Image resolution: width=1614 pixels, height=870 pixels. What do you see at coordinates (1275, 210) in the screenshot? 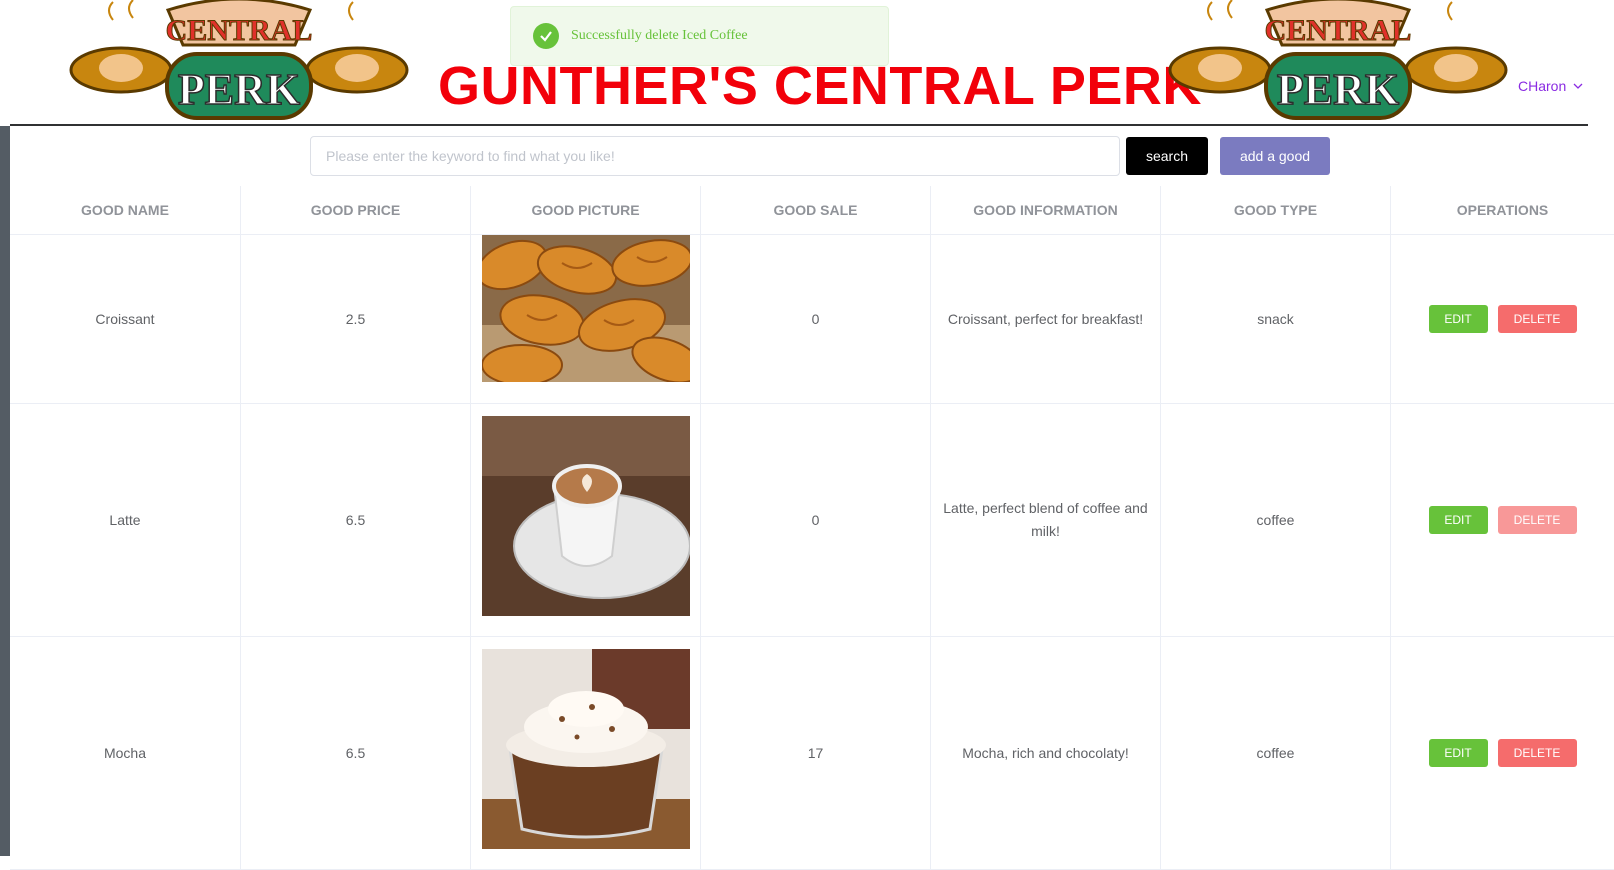
I see `column-header-type: GOOD TYPE` at bounding box center [1275, 210].